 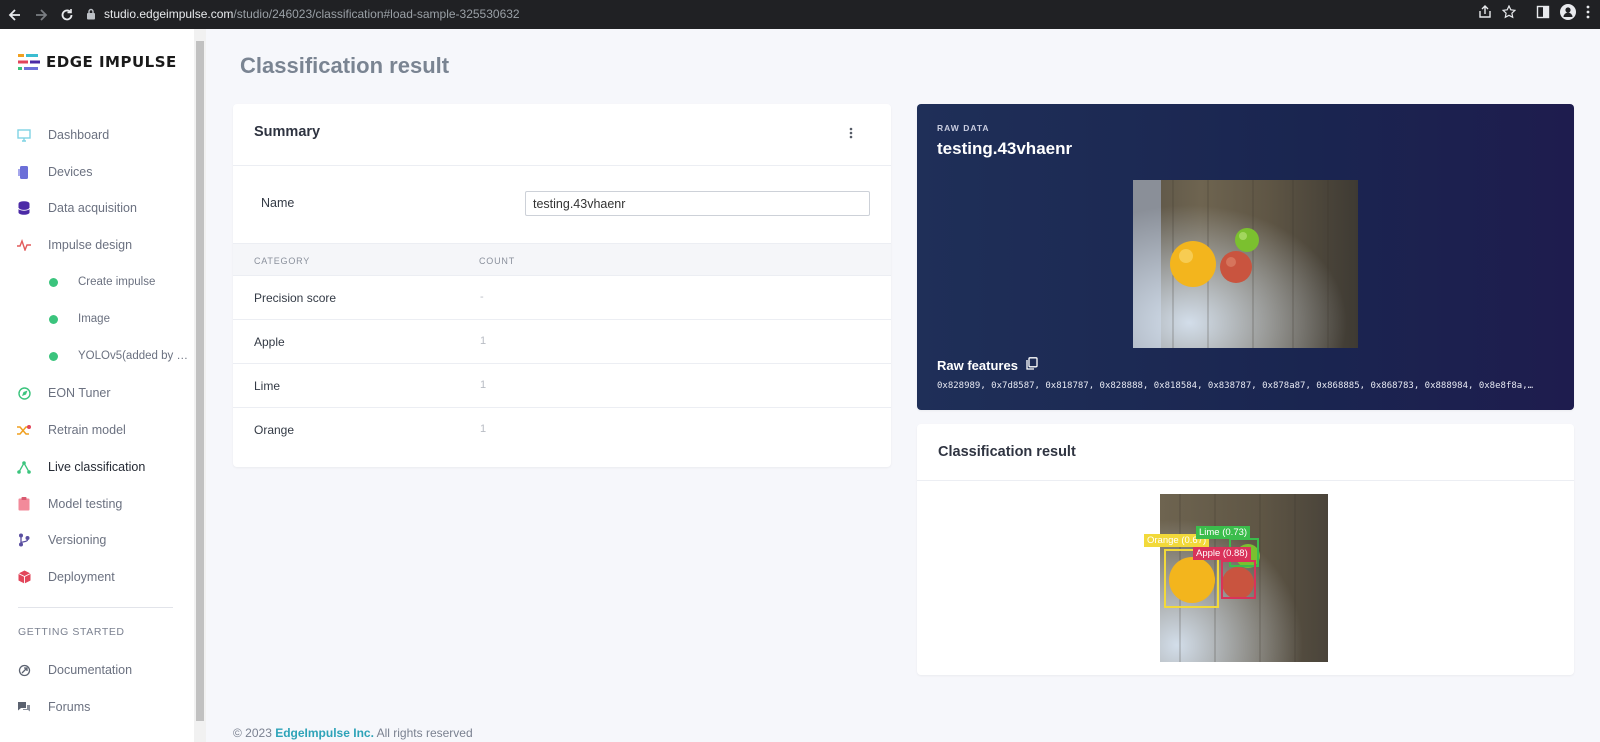 I want to click on sidebar-item-label: Impulse design, so click(x=90, y=245).